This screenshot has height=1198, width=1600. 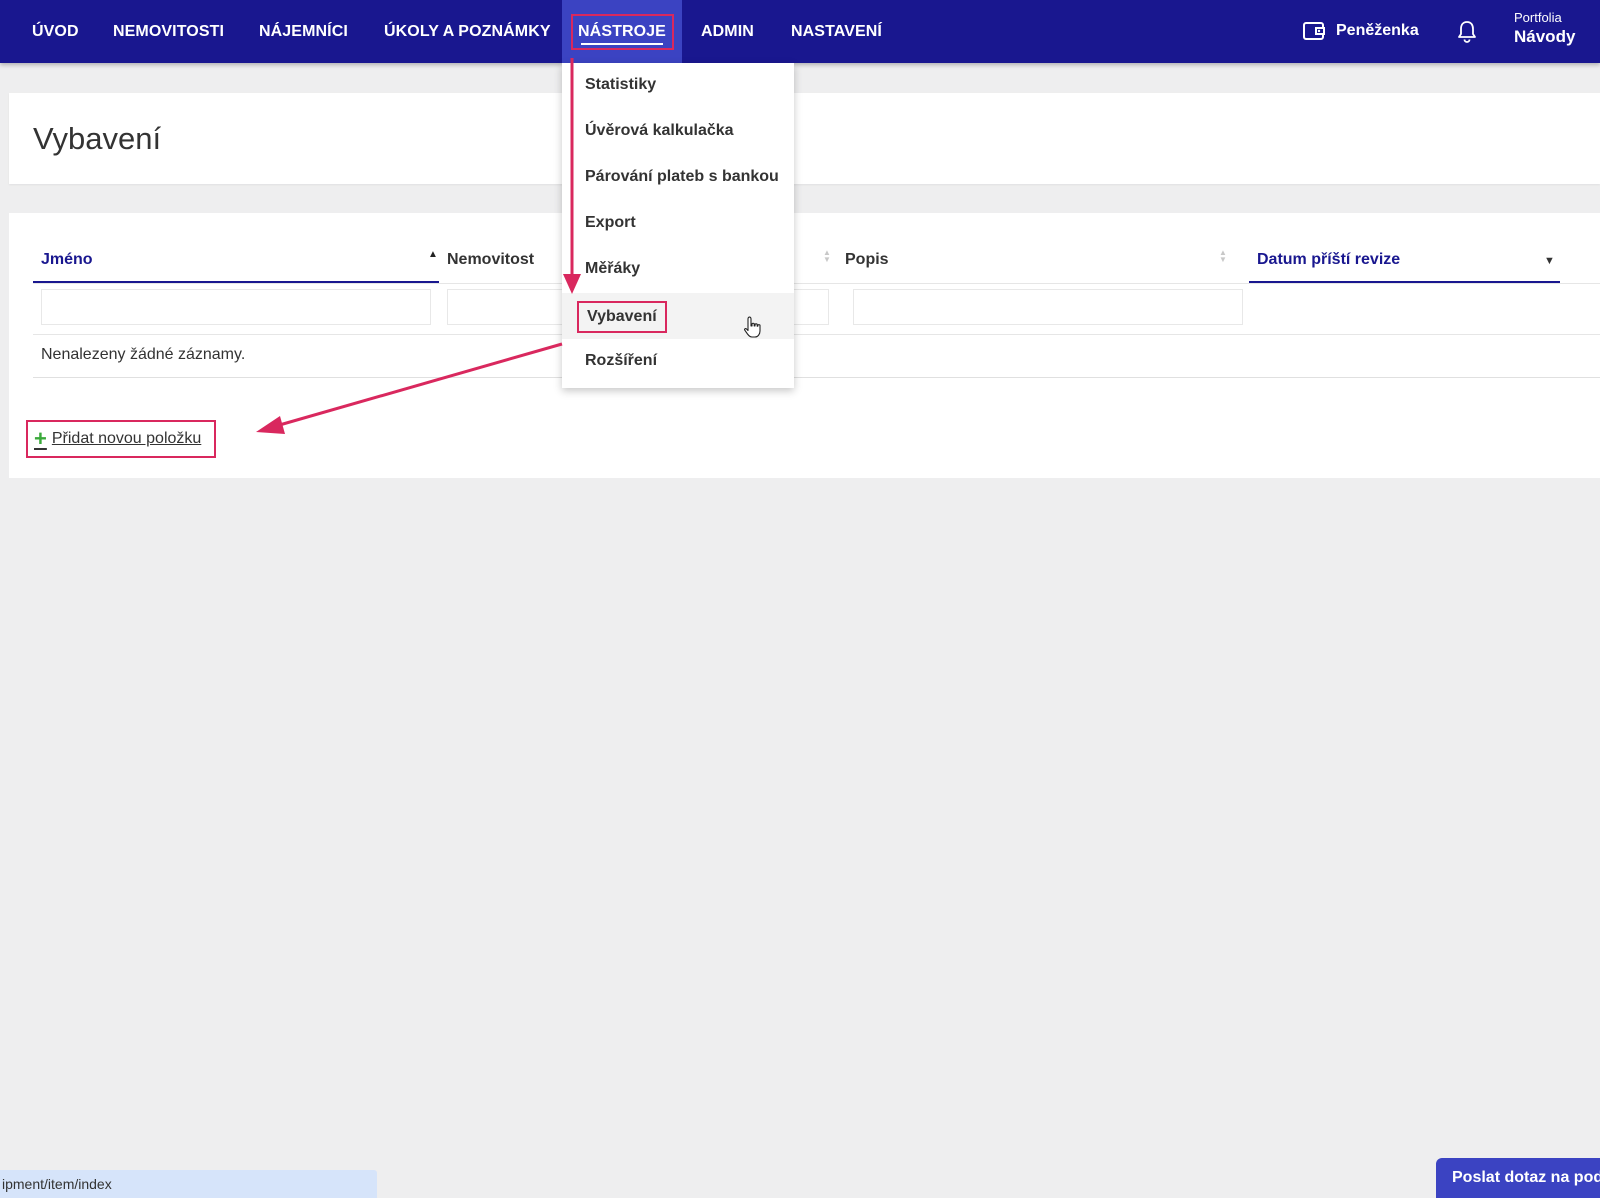 What do you see at coordinates (621, 84) in the screenshot?
I see `menu-item-label: Statistiky` at bounding box center [621, 84].